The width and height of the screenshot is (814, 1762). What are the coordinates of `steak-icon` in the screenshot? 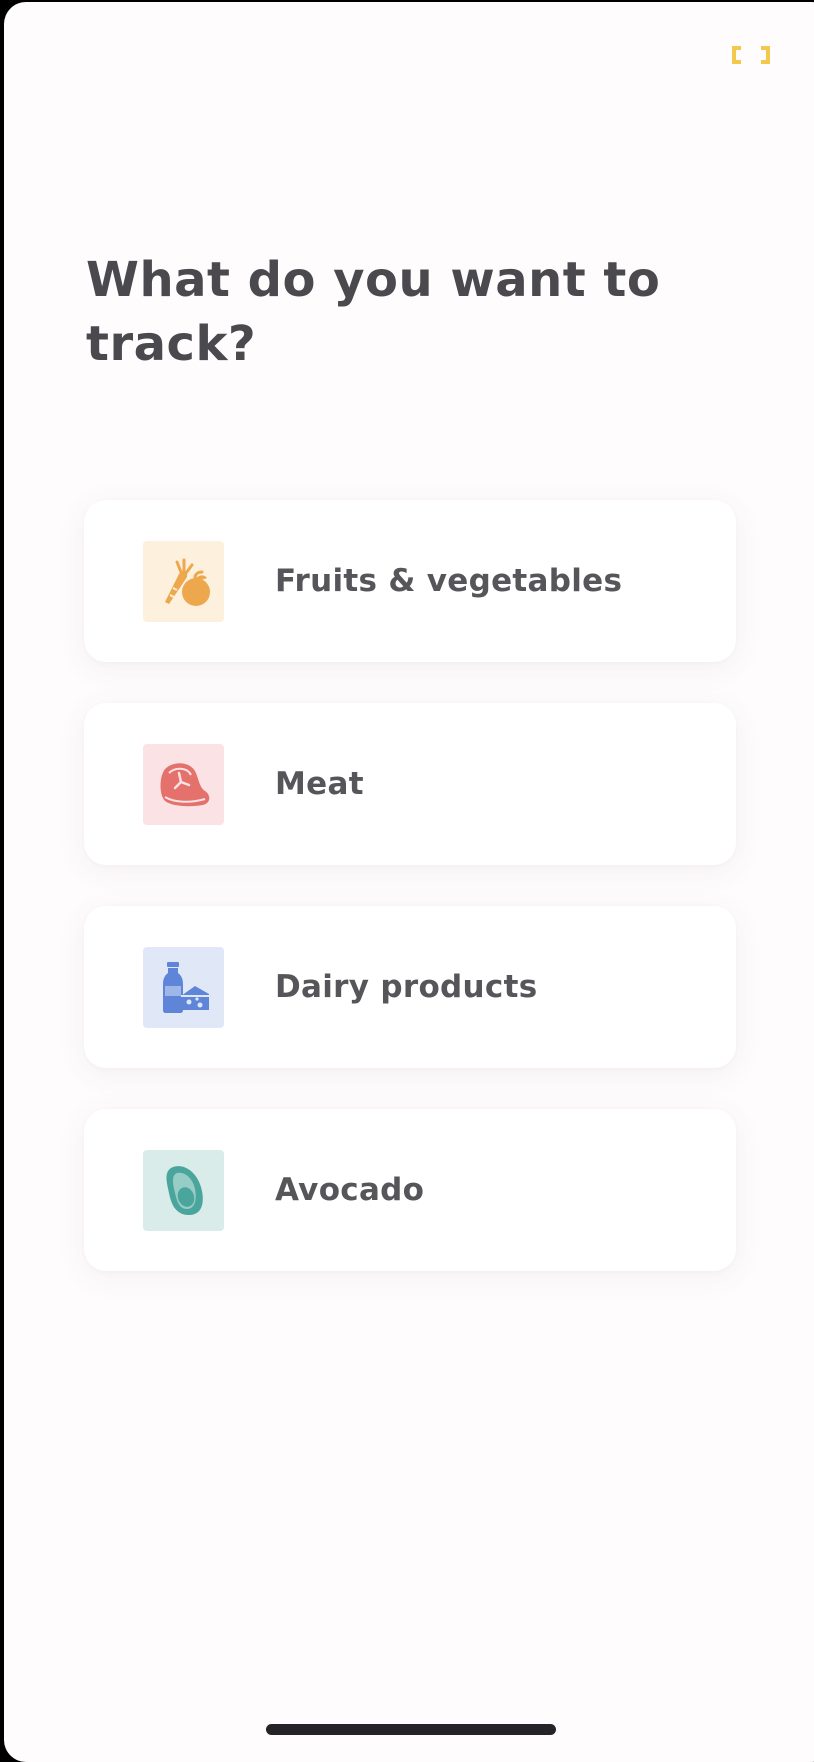 It's located at (184, 785).